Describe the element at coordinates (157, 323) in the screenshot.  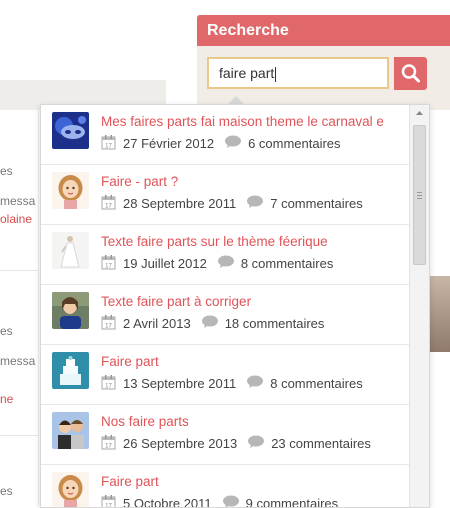
I see `result-date: 2 Avril 2013` at that location.